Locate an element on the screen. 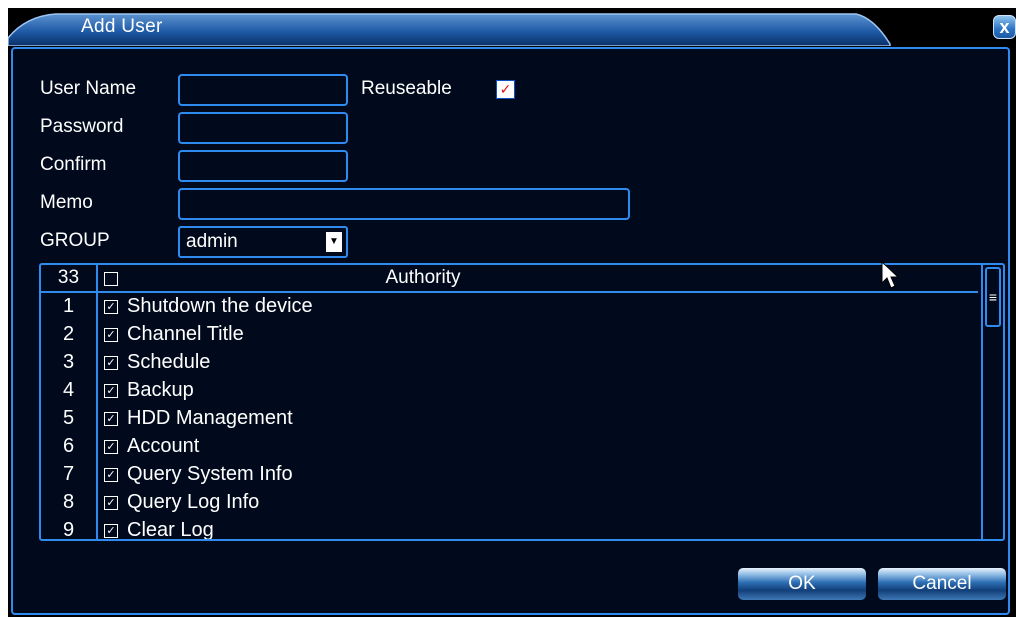  window-title: Add User is located at coordinates (122, 26).